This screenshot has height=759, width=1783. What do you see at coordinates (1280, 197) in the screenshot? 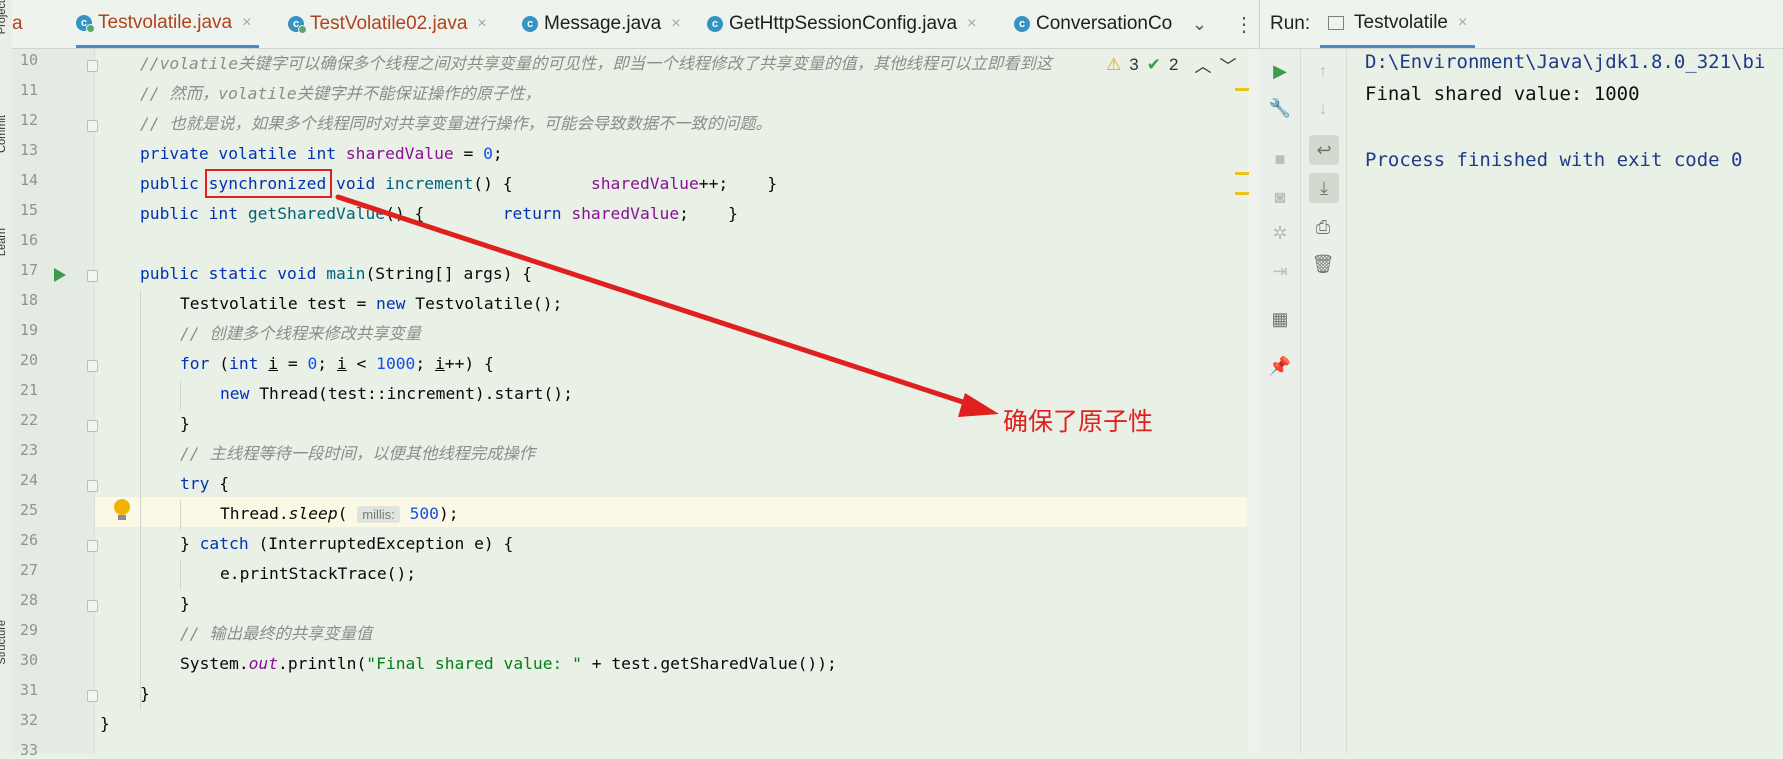
I see `camera-icon: ◙` at bounding box center [1280, 197].